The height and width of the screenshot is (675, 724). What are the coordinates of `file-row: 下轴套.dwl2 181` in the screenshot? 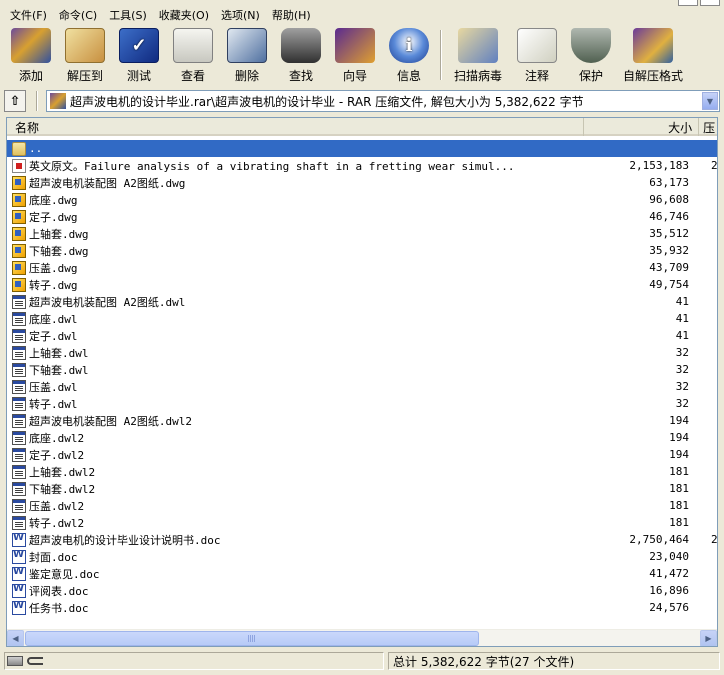 It's located at (362, 488).